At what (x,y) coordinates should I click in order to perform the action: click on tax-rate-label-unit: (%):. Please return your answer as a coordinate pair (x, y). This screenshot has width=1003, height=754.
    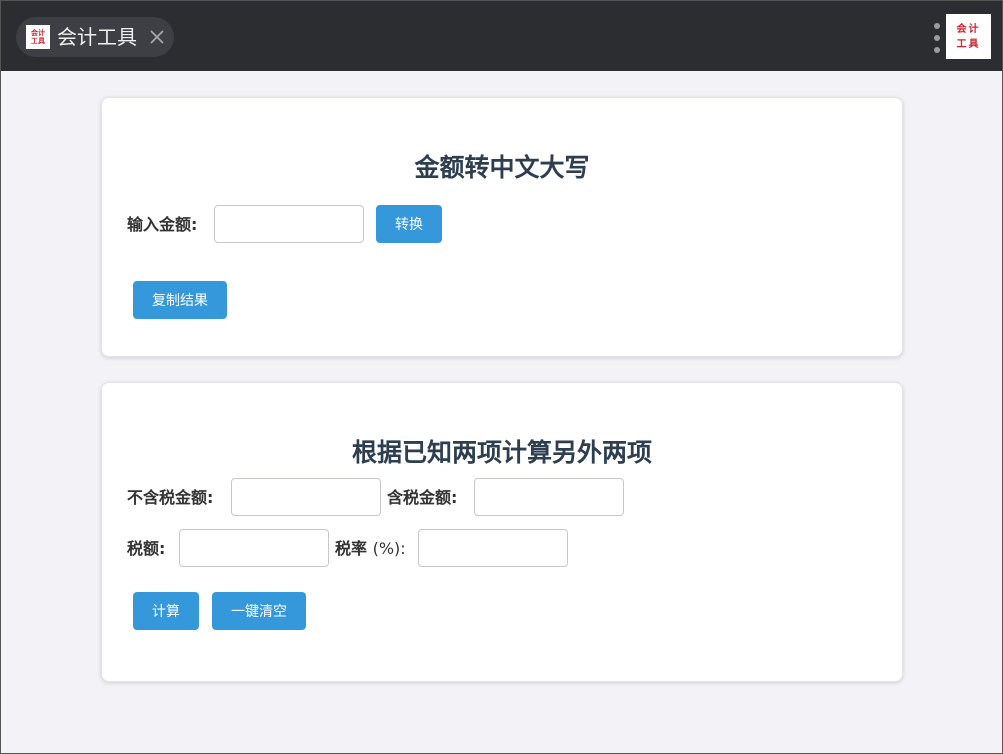
    Looking at the image, I should click on (389, 548).